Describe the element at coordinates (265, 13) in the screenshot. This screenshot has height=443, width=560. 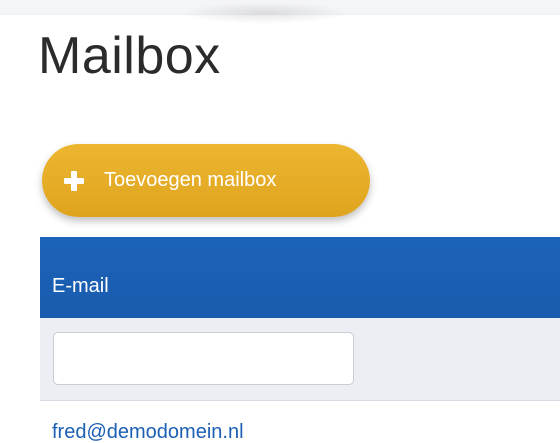
I see `top-shadow` at that location.